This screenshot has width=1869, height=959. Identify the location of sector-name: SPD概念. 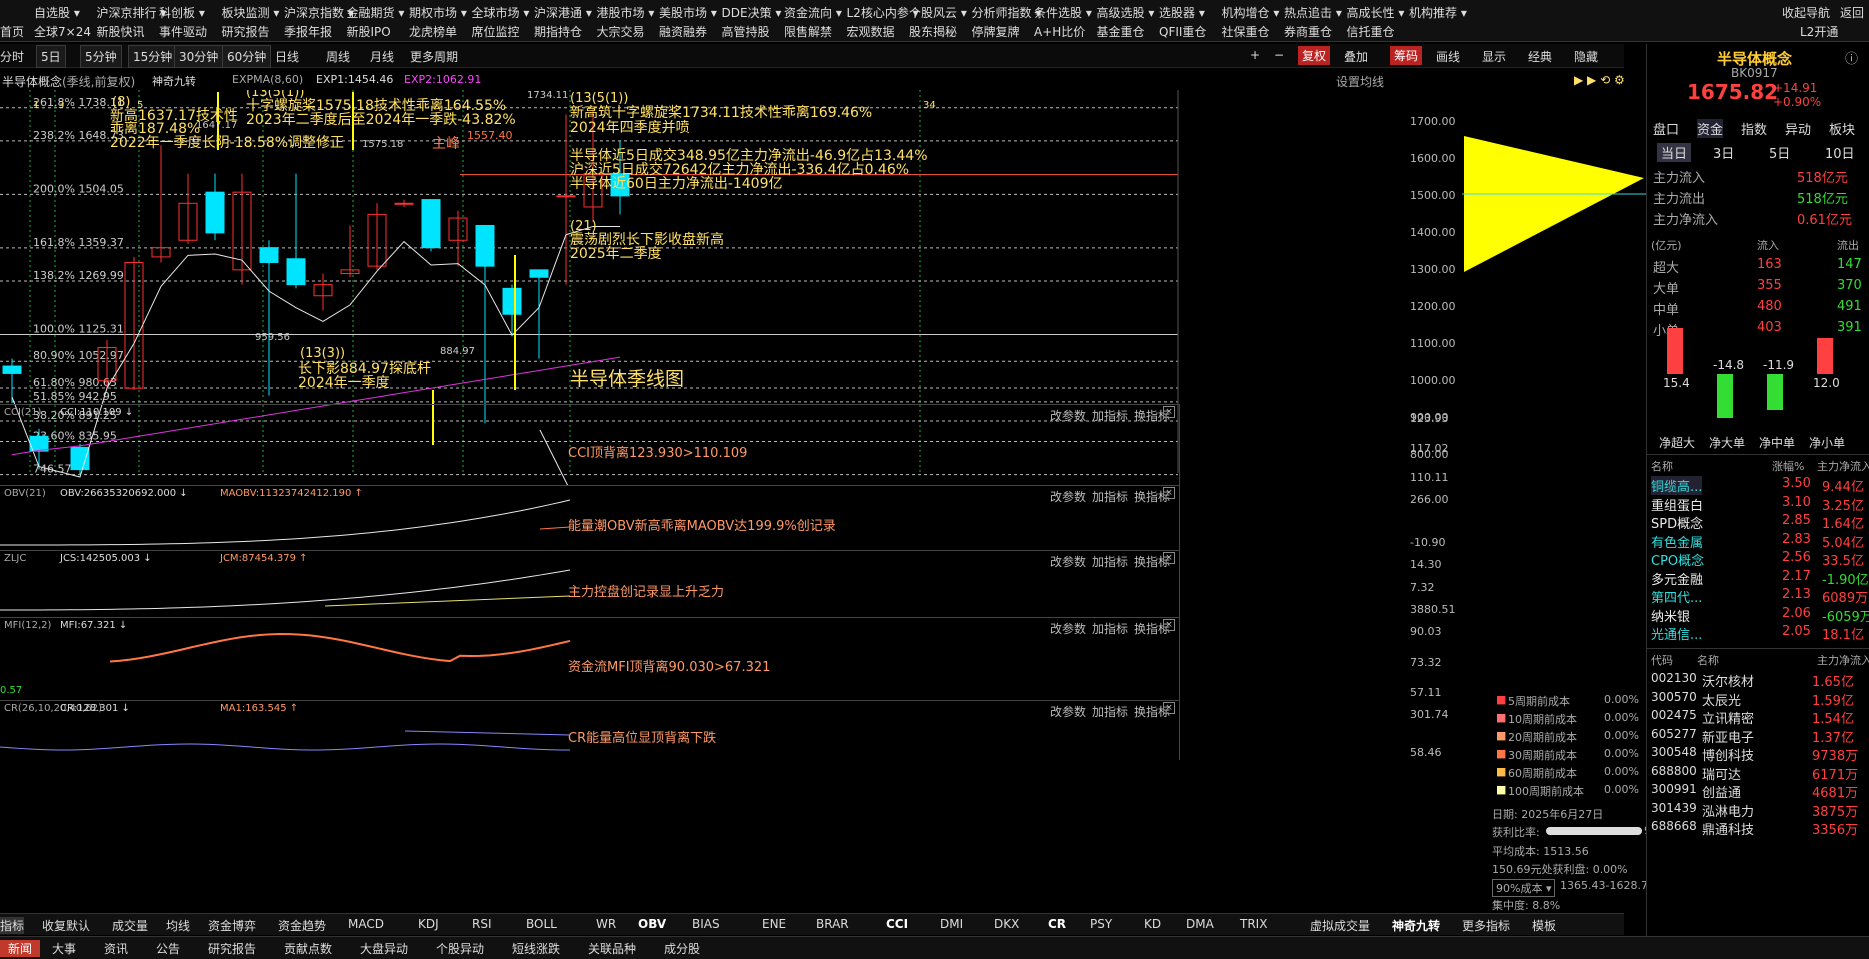
(1677, 522).